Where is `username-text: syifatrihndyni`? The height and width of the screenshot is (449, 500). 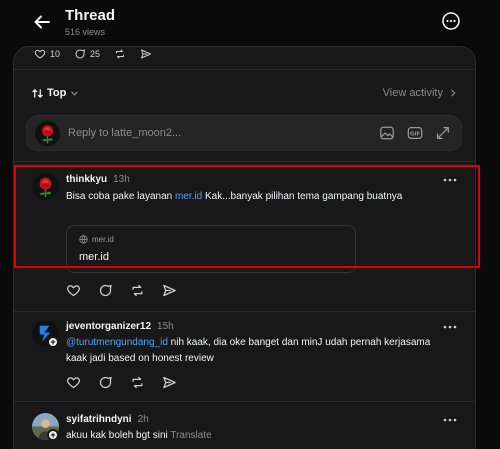
username-text: syifatrihndyni is located at coordinates (99, 419).